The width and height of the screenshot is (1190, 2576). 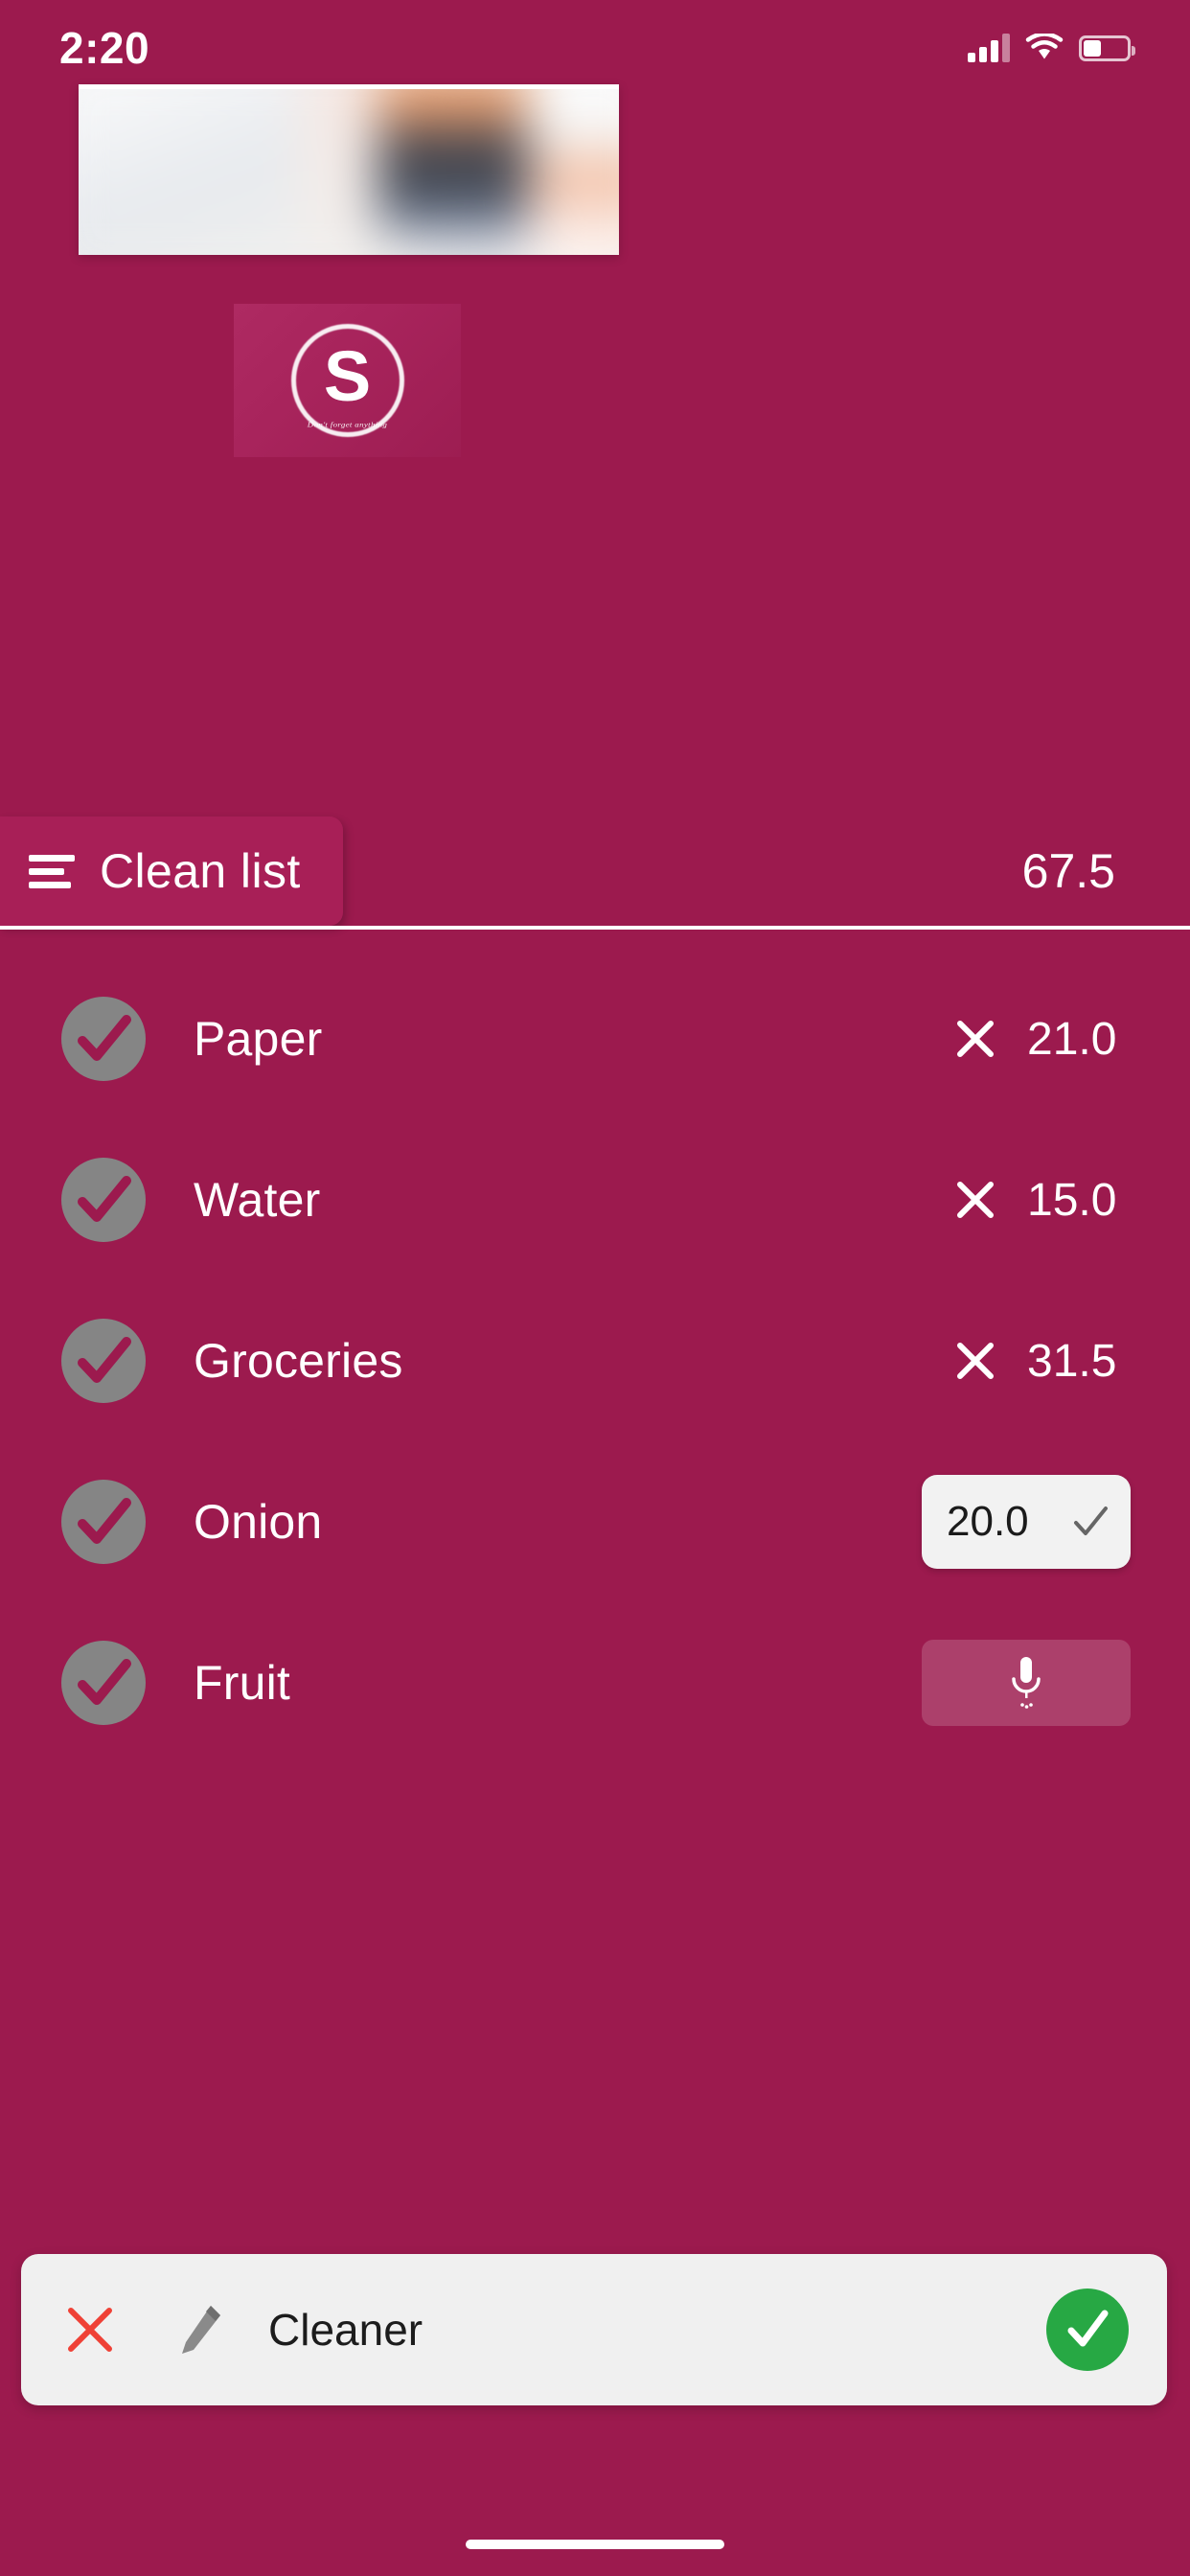 I want to click on list-item: Fruit, so click(x=595, y=1682).